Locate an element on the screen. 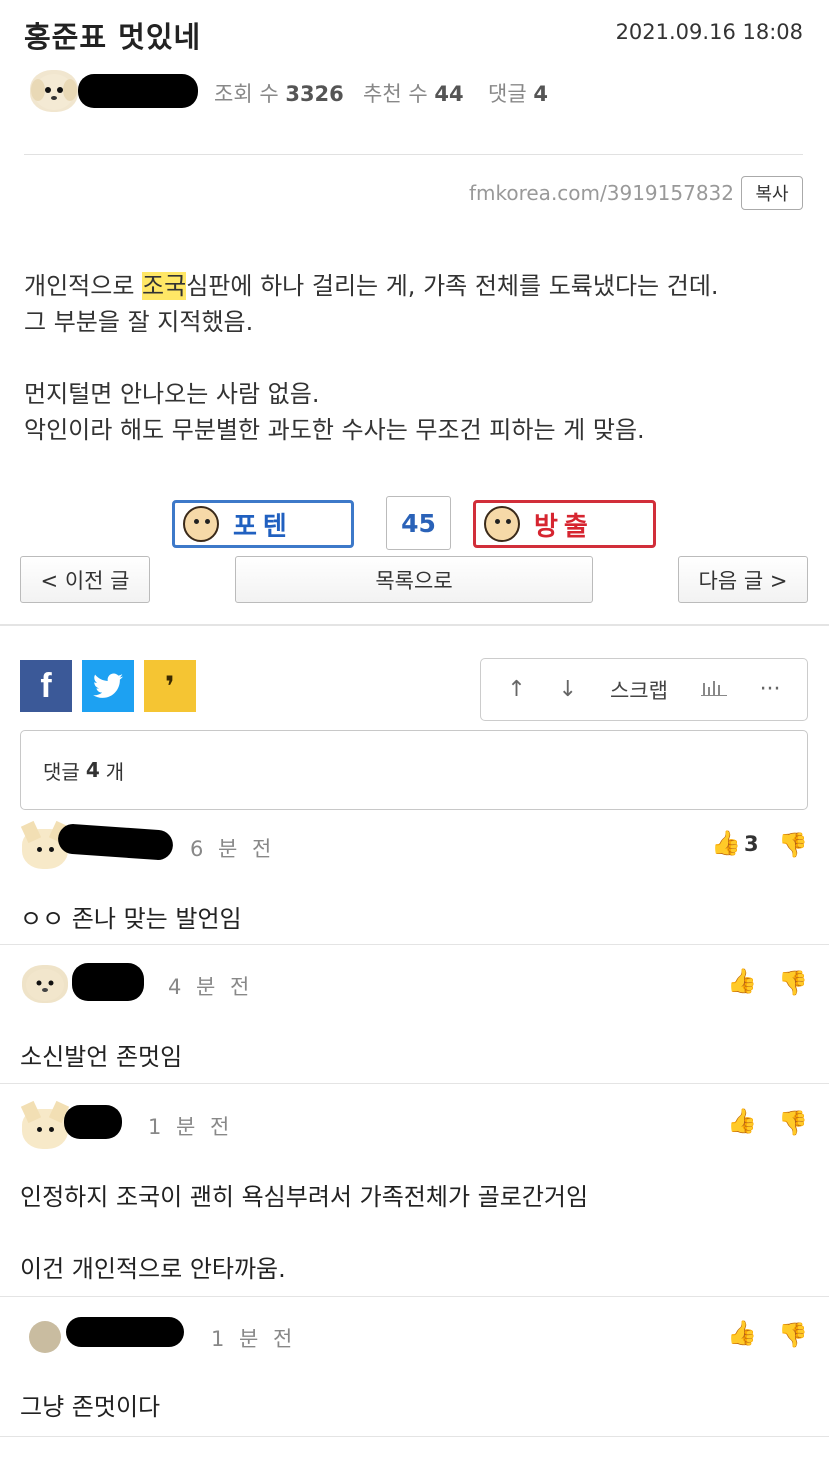 The height and width of the screenshot is (1460, 829). comment-text: 인정하지 조국이 괜히 욕심부려서 가족전체가 골로간거임 is located at coordinates (304, 1197).